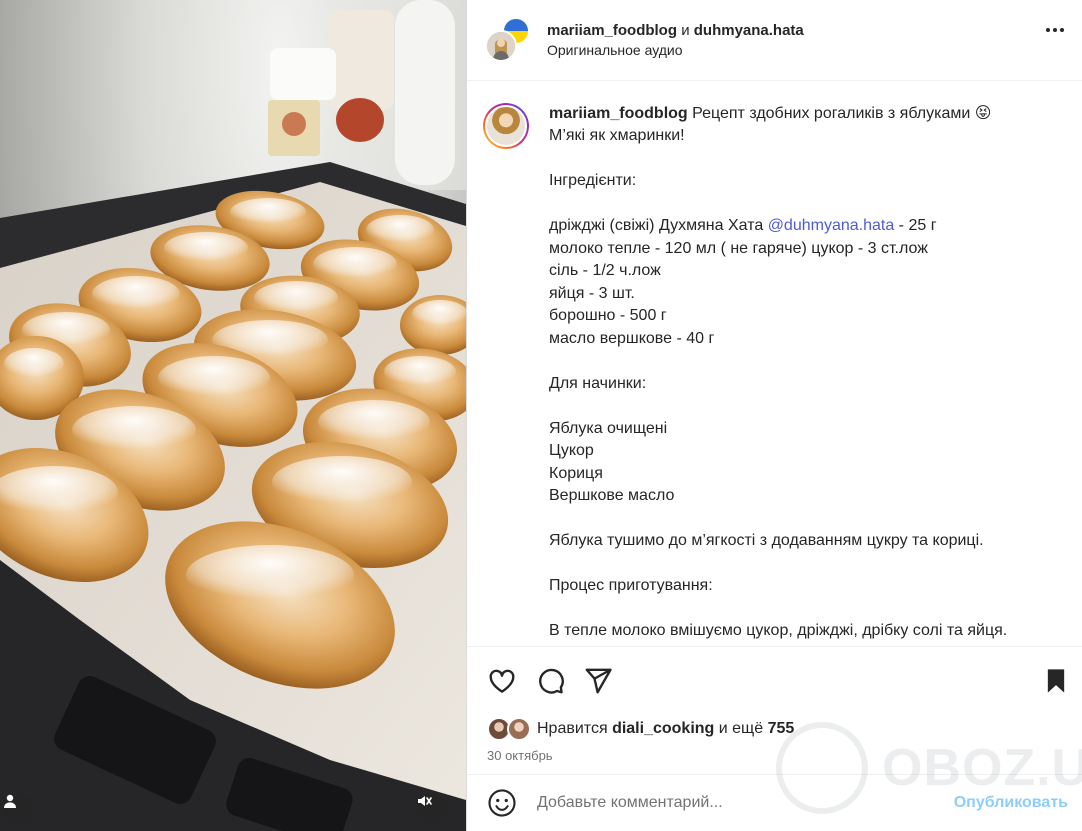 The height and width of the screenshot is (831, 1082). What do you see at coordinates (1048, 30) in the screenshot?
I see `more-icon` at bounding box center [1048, 30].